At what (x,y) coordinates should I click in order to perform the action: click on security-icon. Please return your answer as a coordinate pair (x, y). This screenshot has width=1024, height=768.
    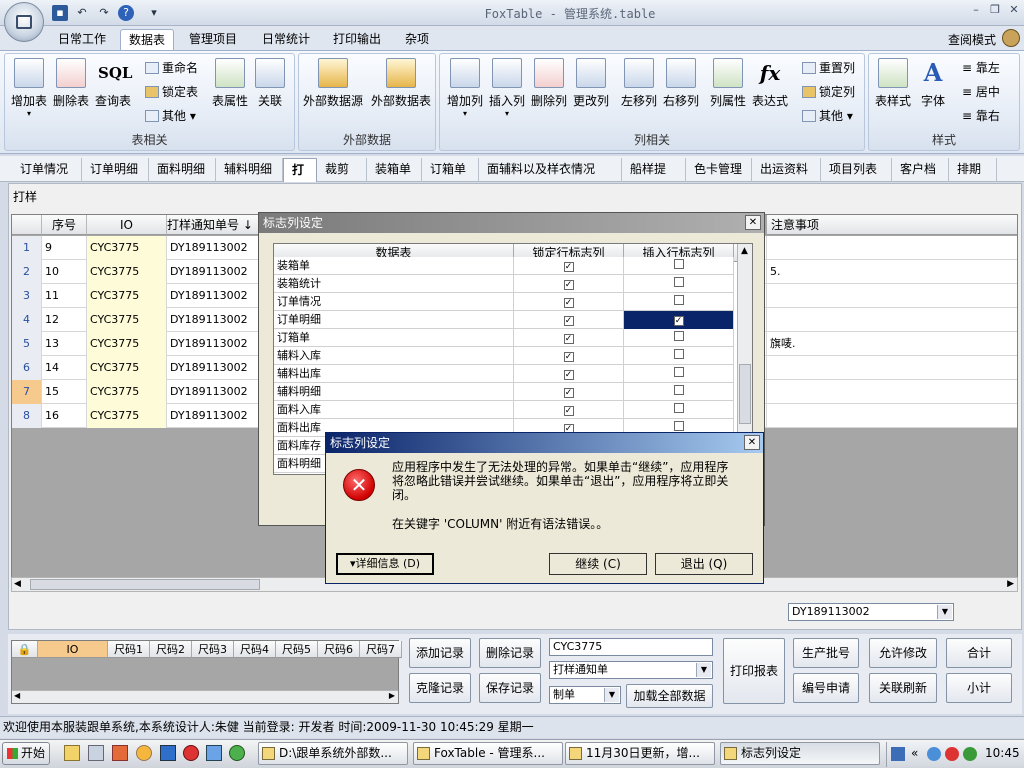
    Looking at the image, I should click on (191, 753).